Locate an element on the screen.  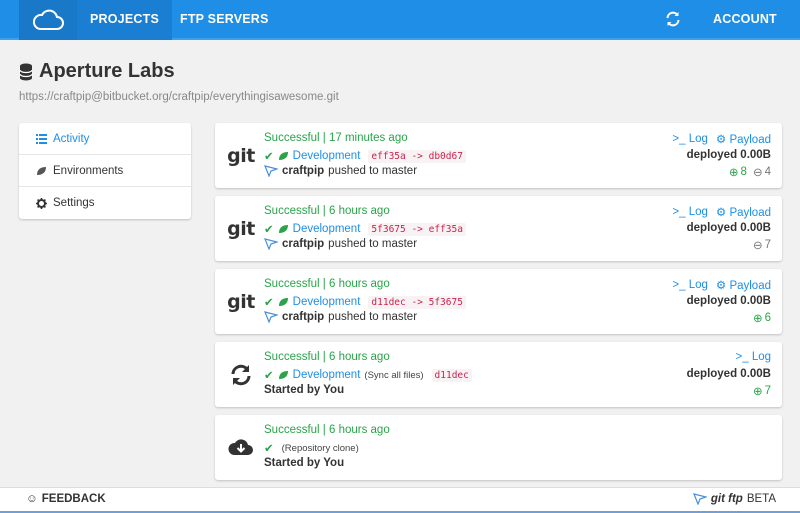
removed-value: 7 is located at coordinates (767, 245).